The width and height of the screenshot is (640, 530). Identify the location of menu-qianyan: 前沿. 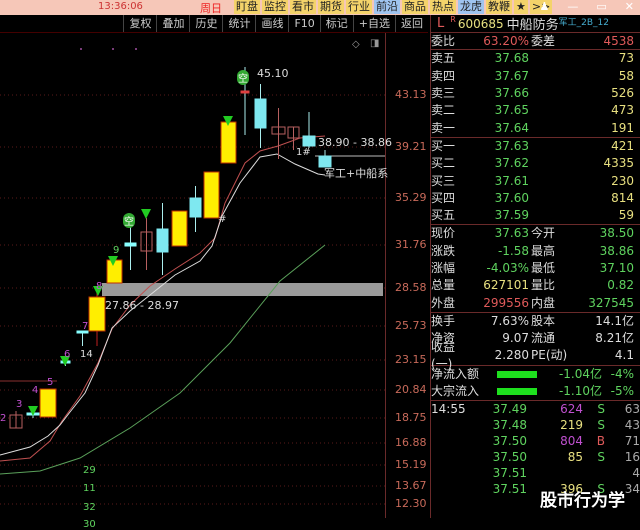
(387, 7).